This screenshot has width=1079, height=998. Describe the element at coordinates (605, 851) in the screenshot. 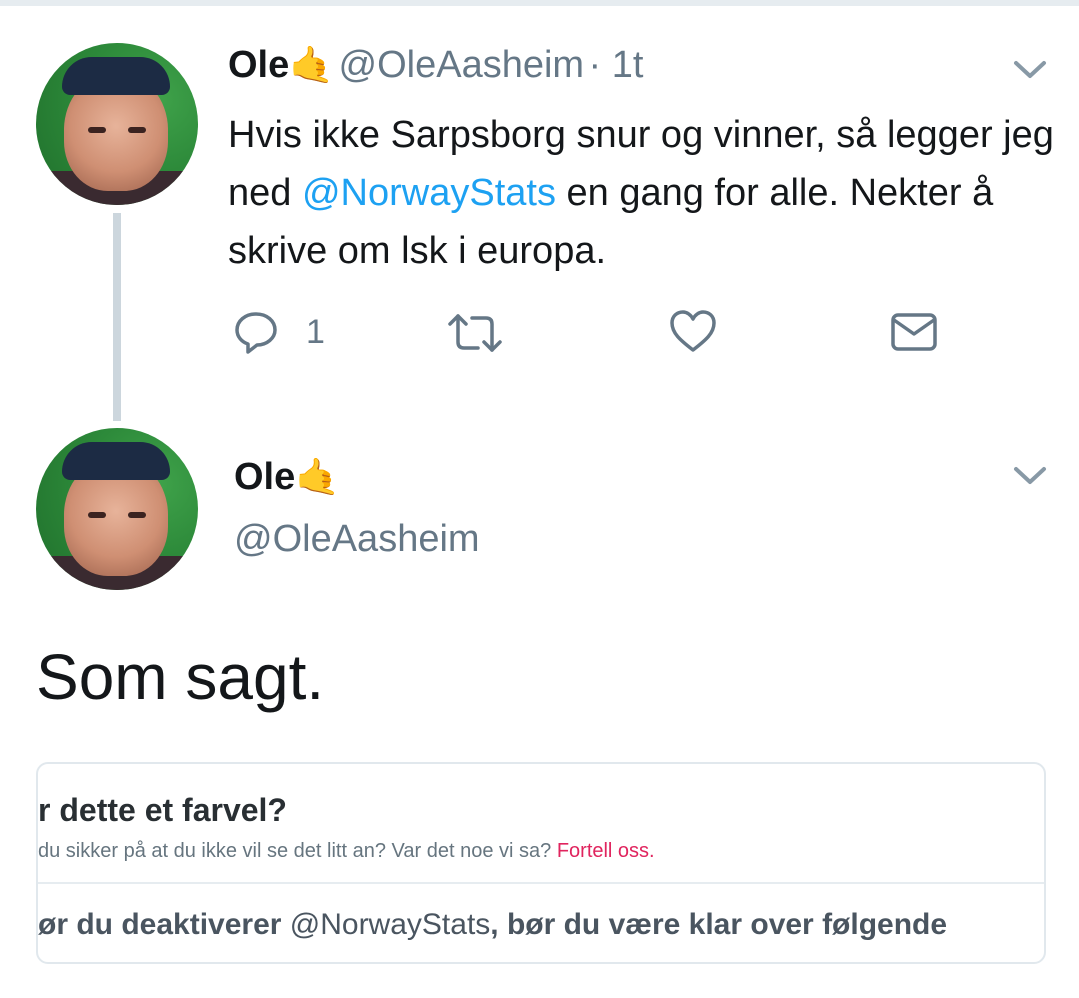

I see `card-feedback-link: Fortell oss.` at that location.